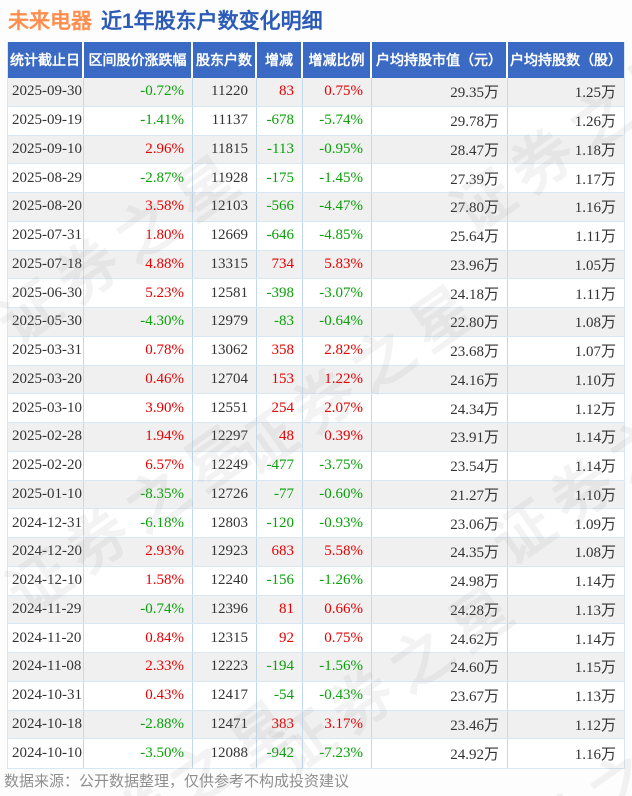  Describe the element at coordinates (280, 465) in the screenshot. I see `change-cell: -477` at that location.